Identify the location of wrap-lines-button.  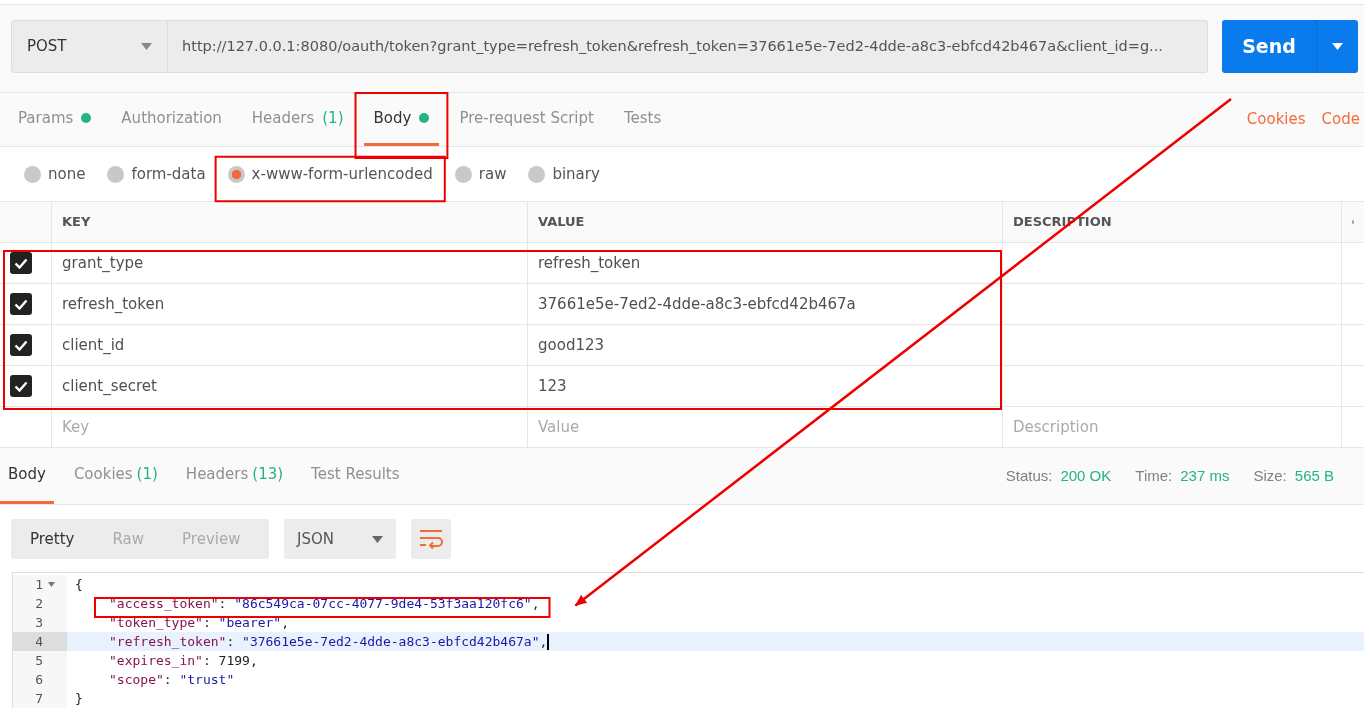
(431, 539).